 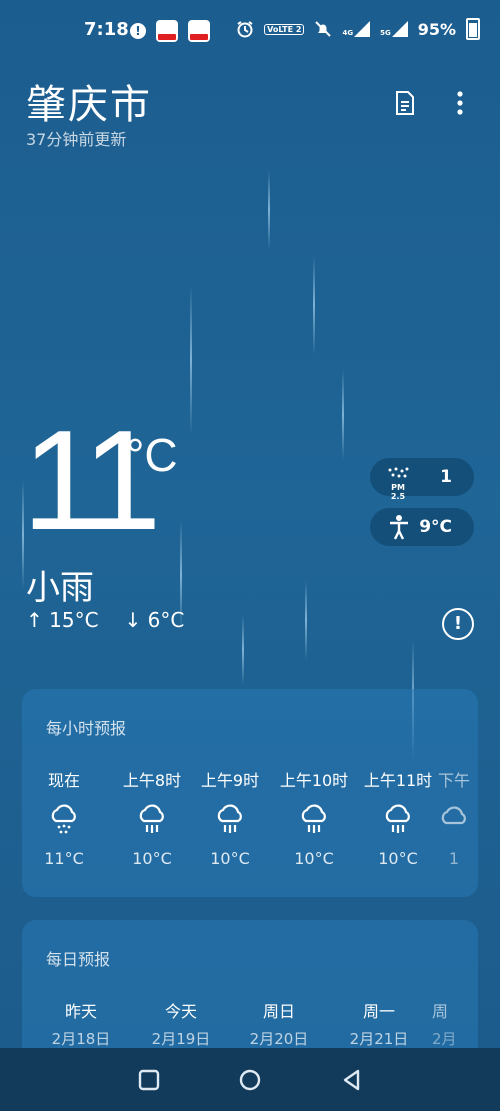 What do you see at coordinates (279, 1023) in the screenshot?
I see `day-item: 周日 2月20日` at bounding box center [279, 1023].